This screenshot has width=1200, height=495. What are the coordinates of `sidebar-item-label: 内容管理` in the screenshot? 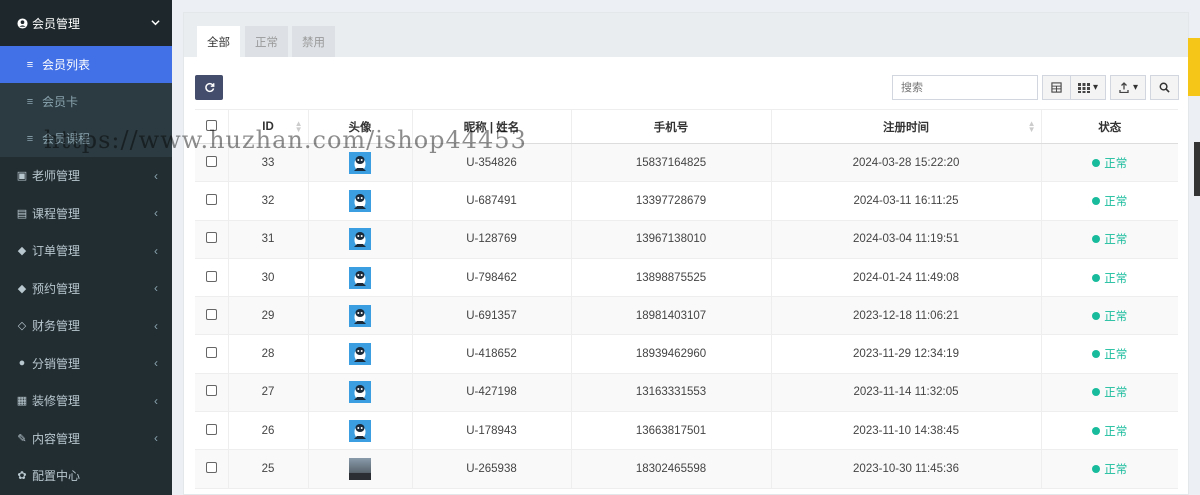 It's located at (56, 438).